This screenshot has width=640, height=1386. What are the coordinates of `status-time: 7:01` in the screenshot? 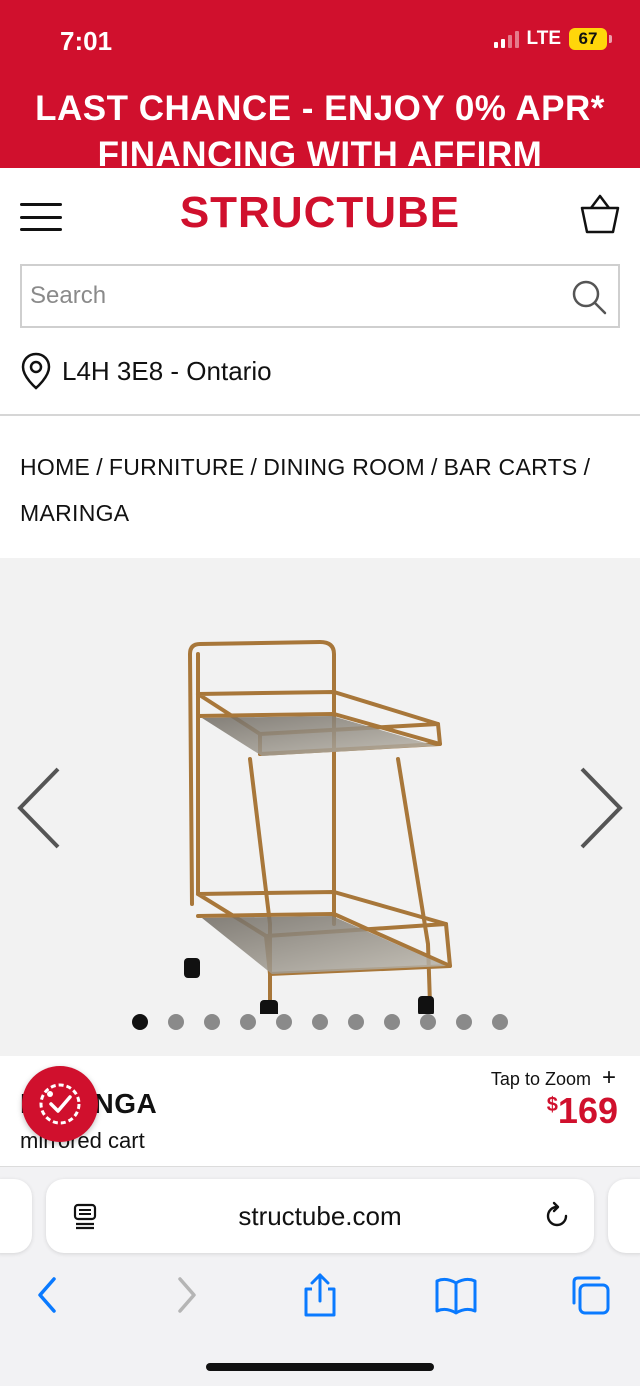 It's located at (86, 41).